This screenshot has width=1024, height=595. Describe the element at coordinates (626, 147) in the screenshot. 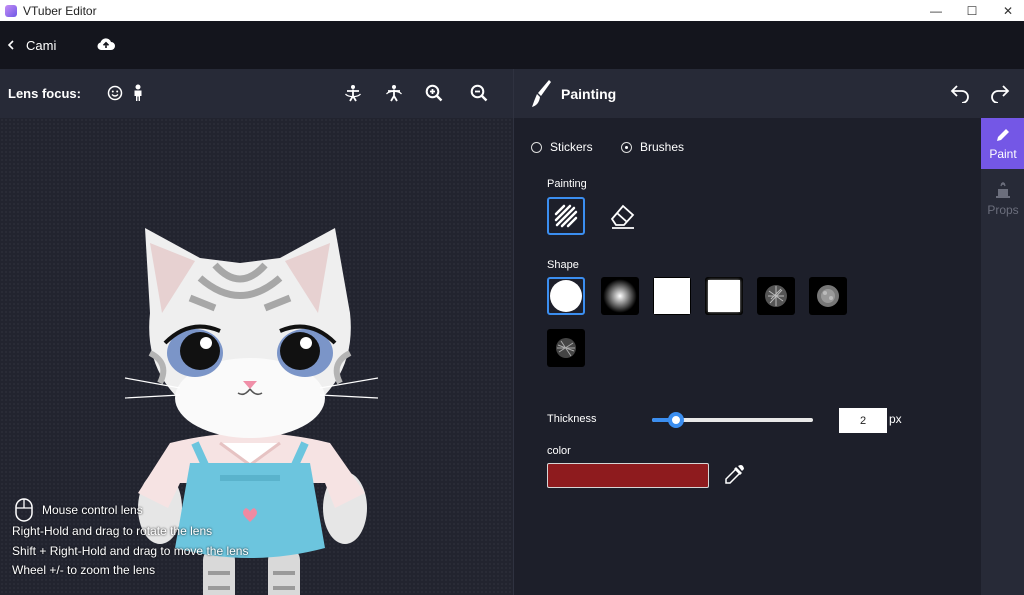

I see `radio-brushes-indicator` at that location.